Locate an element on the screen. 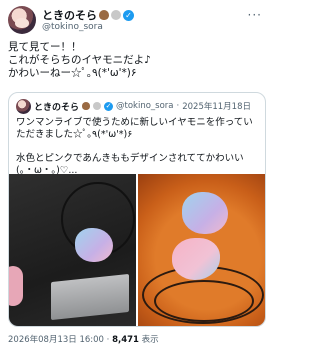 This screenshot has width=320, height=350. pink-monitor-edge is located at coordinates (16, 286).